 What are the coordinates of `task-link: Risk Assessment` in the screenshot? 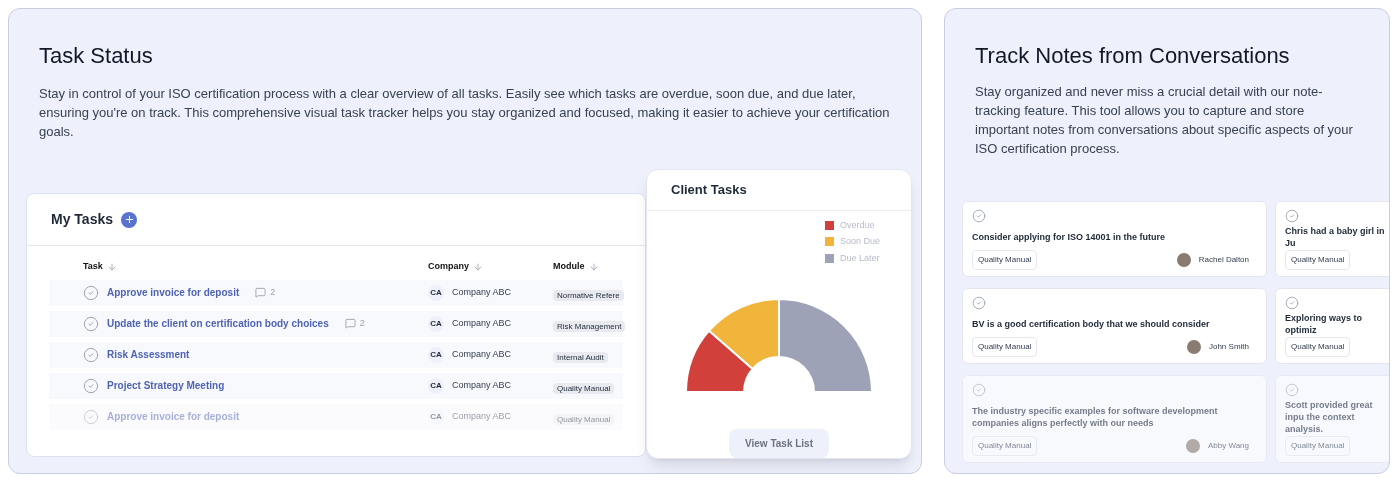 It's located at (148, 354).